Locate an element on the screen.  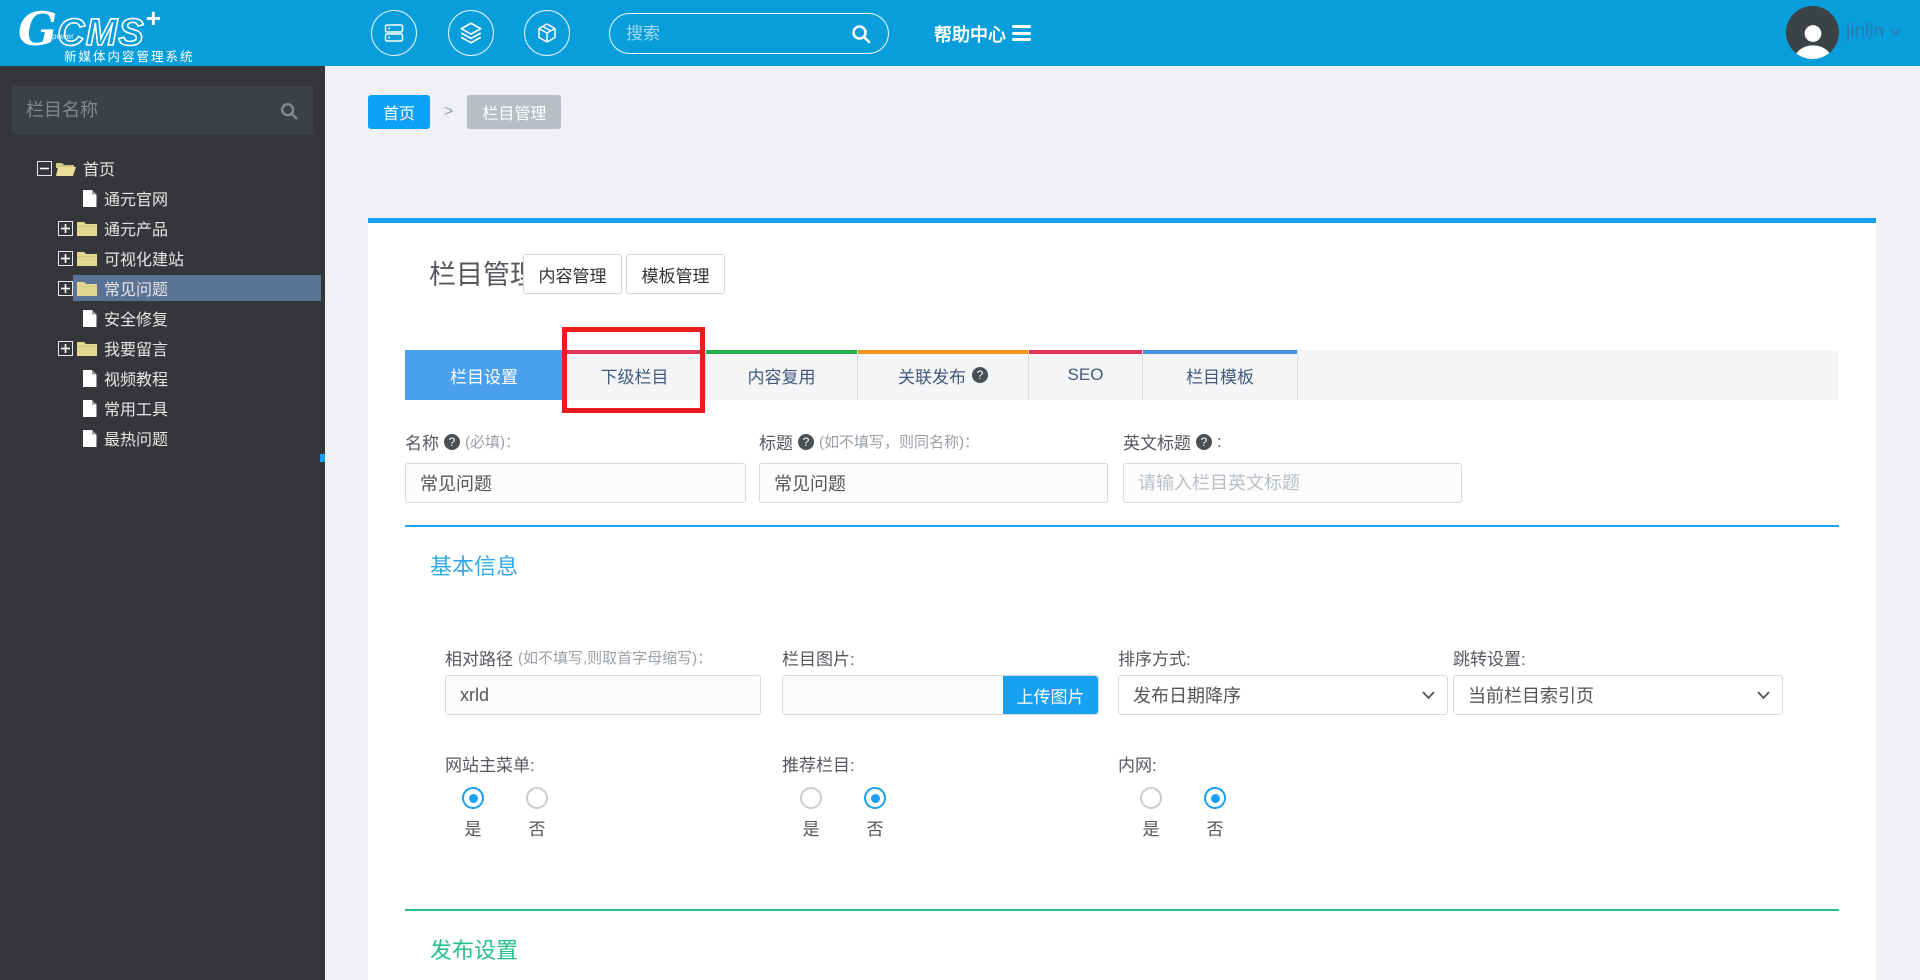
tree-item: 常用工具 is located at coordinates (162, 408).